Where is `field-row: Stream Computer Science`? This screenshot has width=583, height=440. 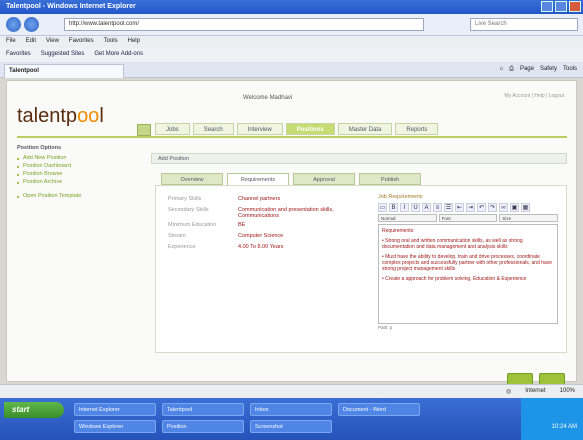
field-row: Stream Computer Science is located at coordinates (268, 237).